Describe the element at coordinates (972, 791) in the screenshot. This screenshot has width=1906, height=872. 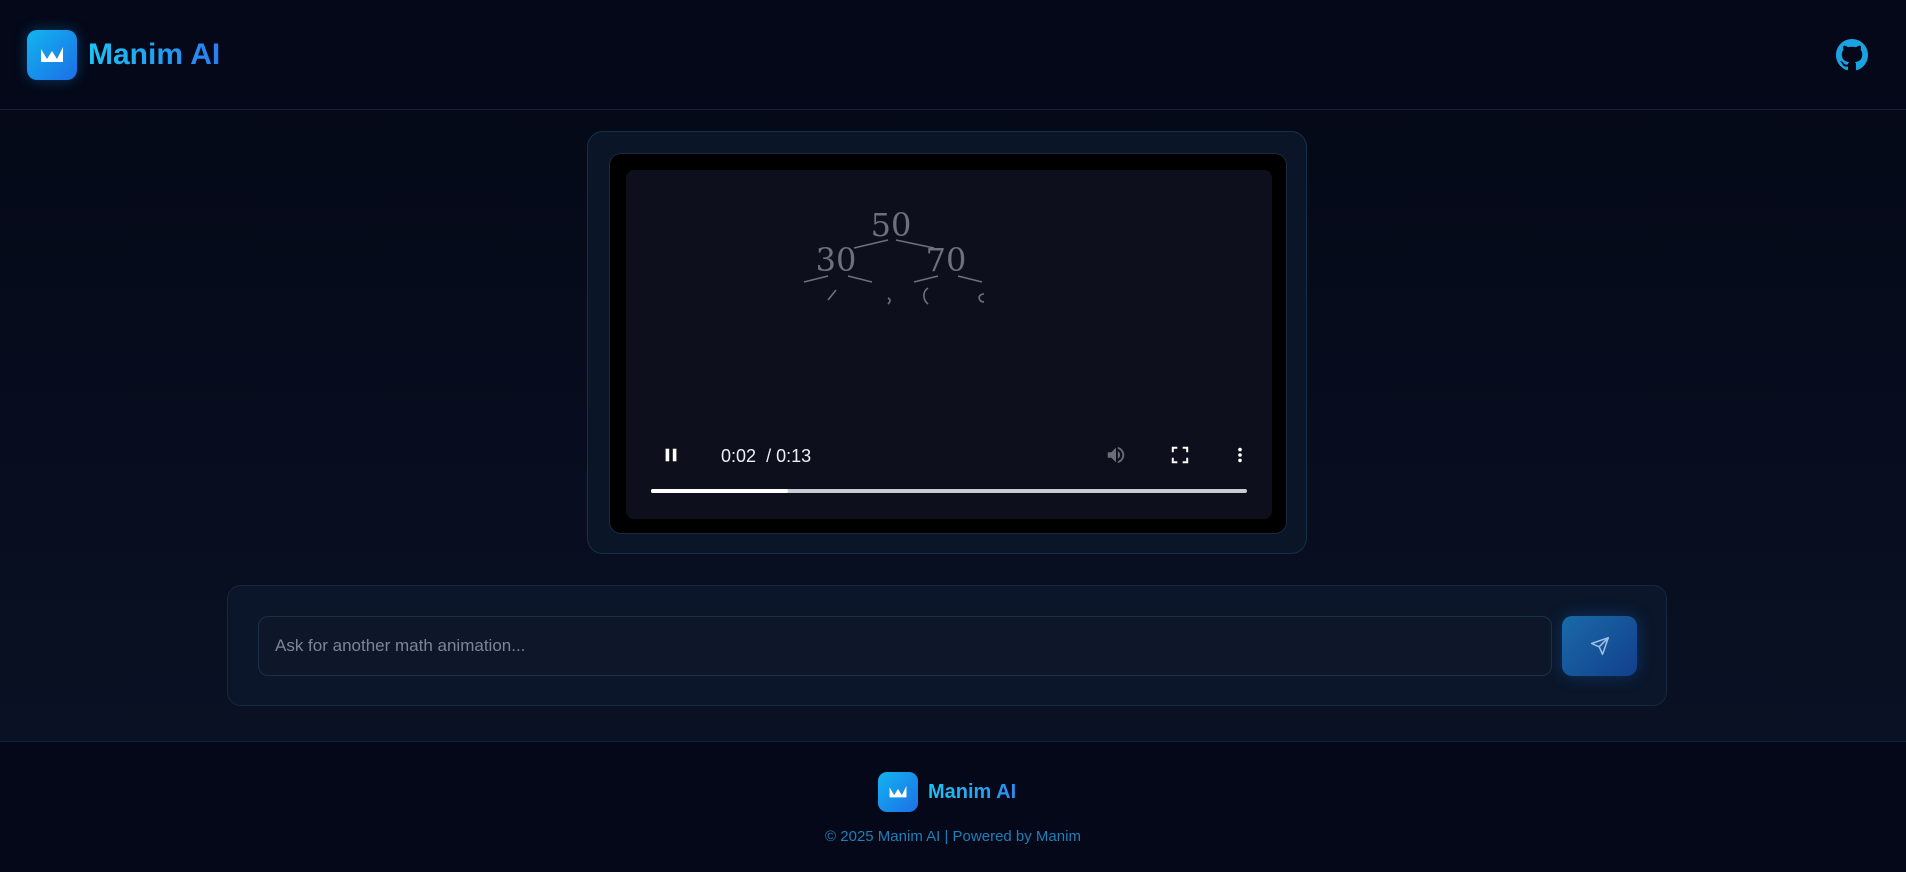
I see `footer-brand-name: Manim AI` at that location.